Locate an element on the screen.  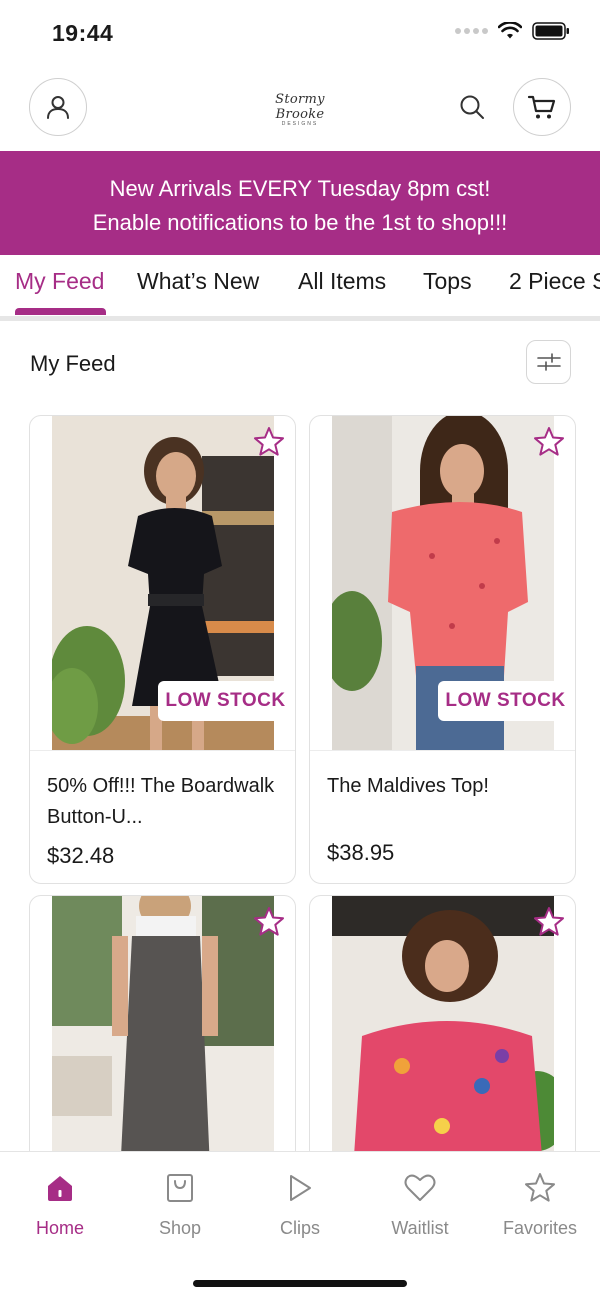
product-name: The Maldives Top! is located at coordinates (408, 786).